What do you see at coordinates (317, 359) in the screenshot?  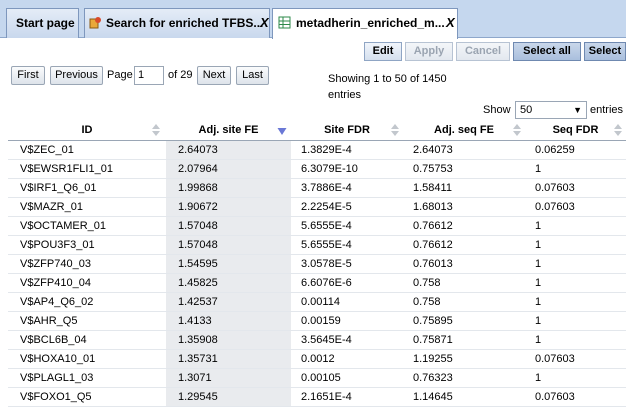 I see `table-row: V$HOXA10_01 1.35731 0.0012 1.19255 0.07603` at bounding box center [317, 359].